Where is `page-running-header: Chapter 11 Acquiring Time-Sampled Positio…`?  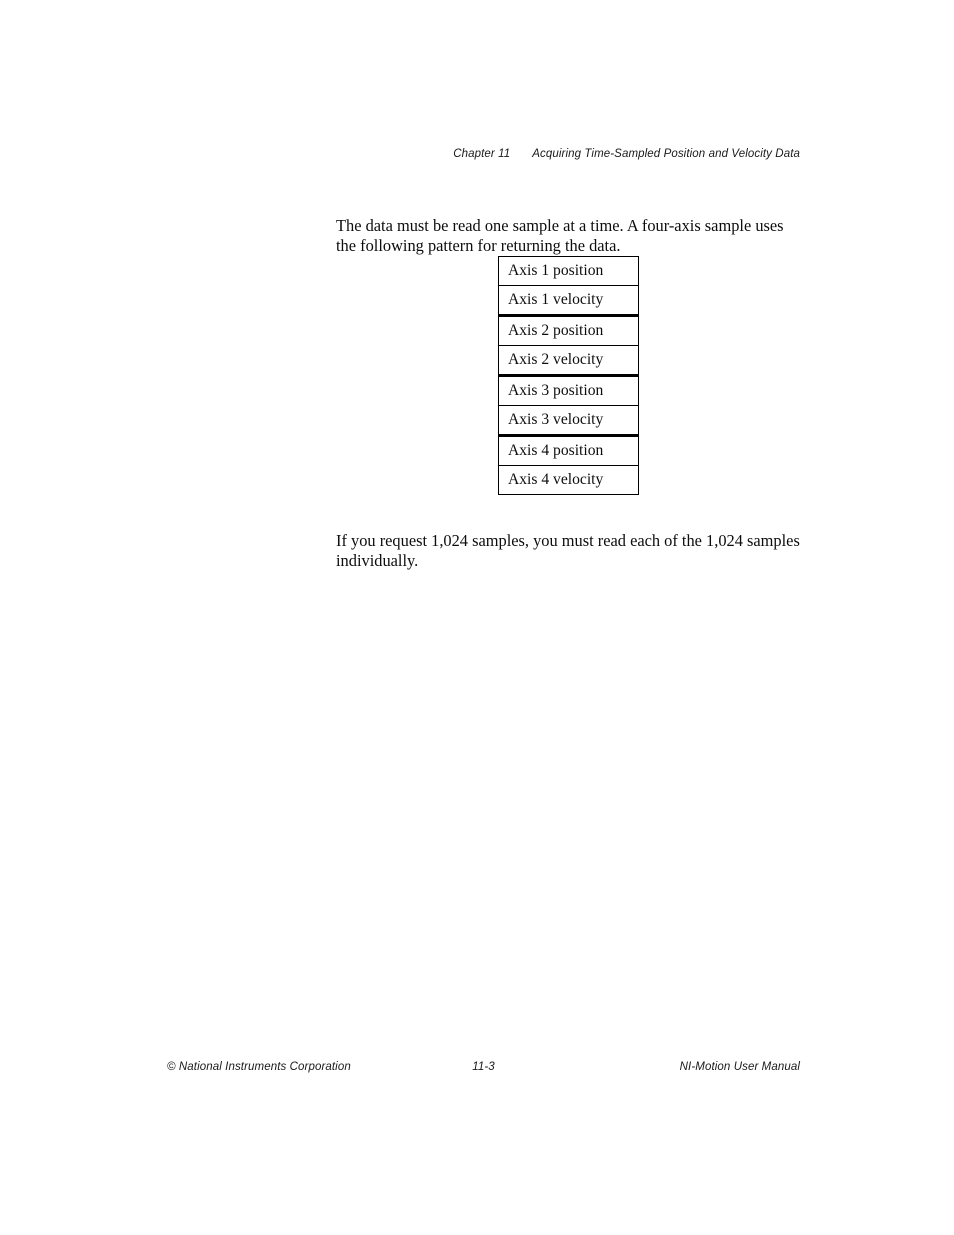
page-running-header: Chapter 11 Acquiring Time-Sampled Positio… is located at coordinates (568, 154).